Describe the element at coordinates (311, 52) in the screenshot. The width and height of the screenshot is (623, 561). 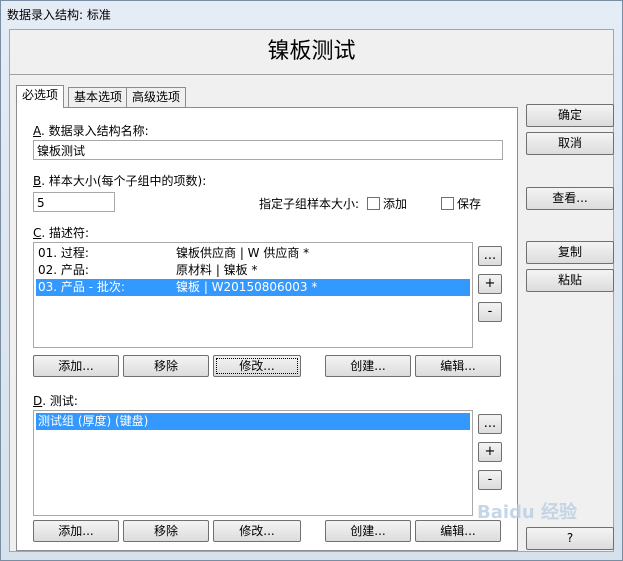
I see `page-title: 镍板测试` at that location.